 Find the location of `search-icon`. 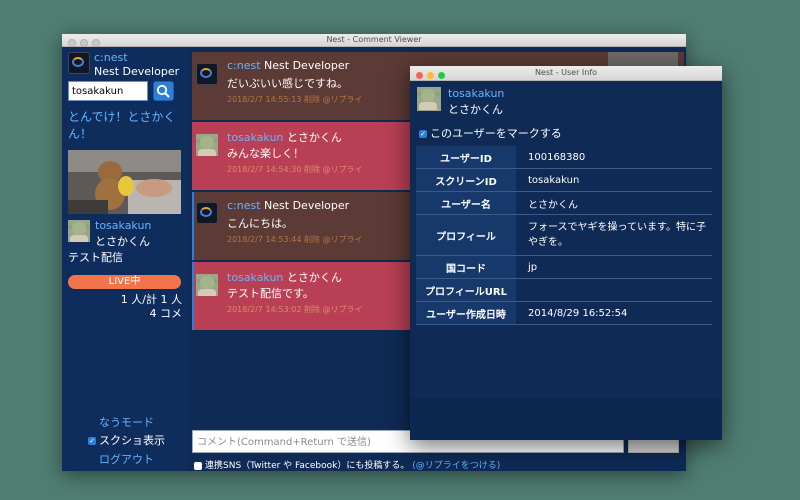

search-icon is located at coordinates (163, 91).